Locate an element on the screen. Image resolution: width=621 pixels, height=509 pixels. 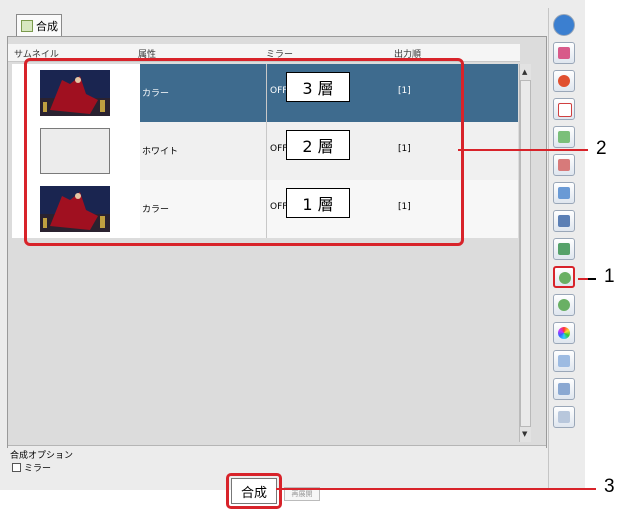
split-icon is located at coordinates (564, 305).